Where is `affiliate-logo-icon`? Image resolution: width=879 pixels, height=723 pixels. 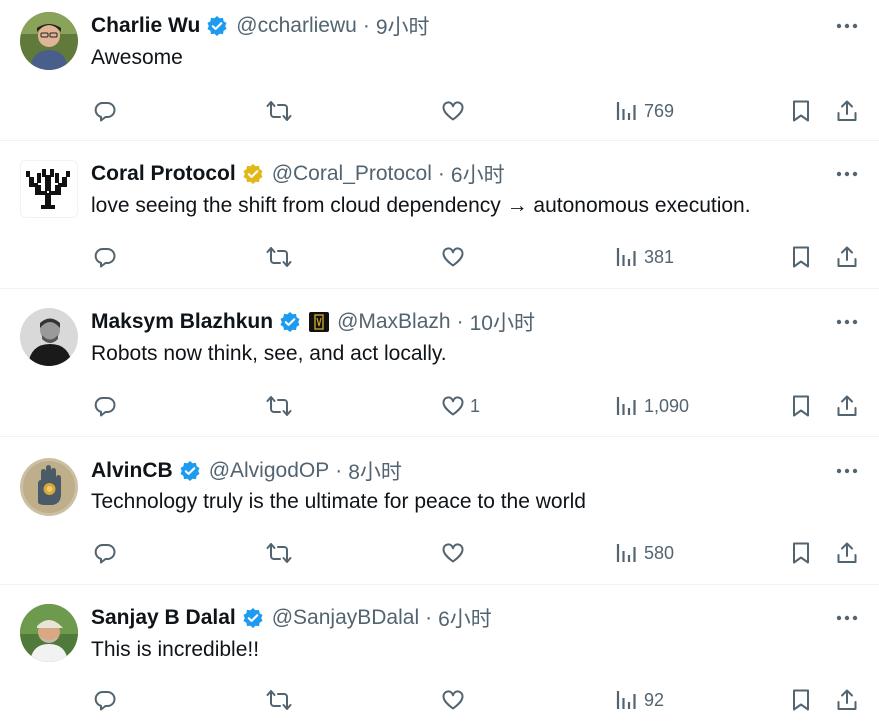
affiliate-logo-icon is located at coordinates (319, 322).